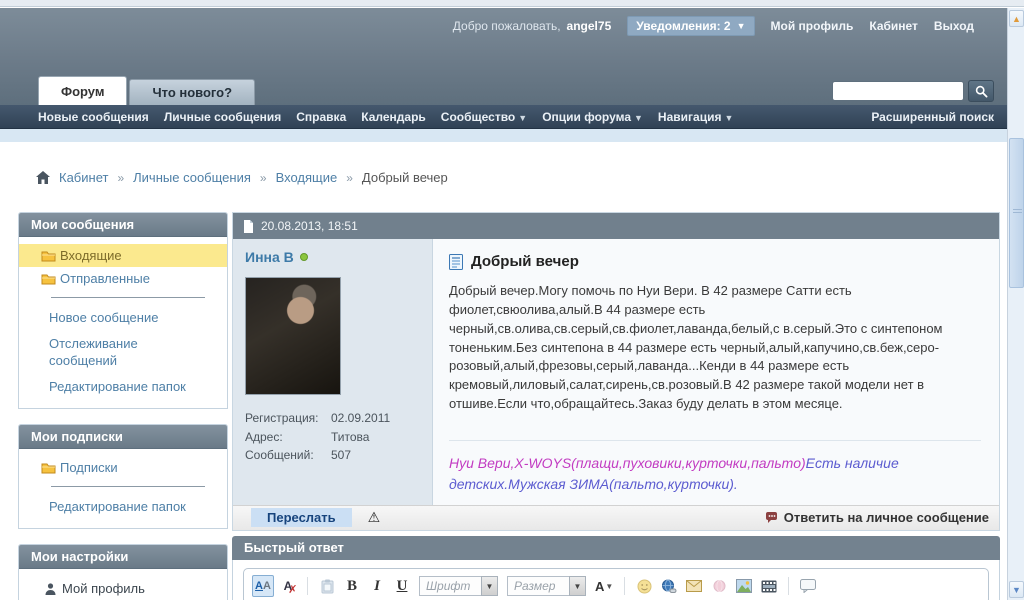  What do you see at coordinates (546, 586) in the screenshot?
I see `size-select: Размер ▼` at bounding box center [546, 586].